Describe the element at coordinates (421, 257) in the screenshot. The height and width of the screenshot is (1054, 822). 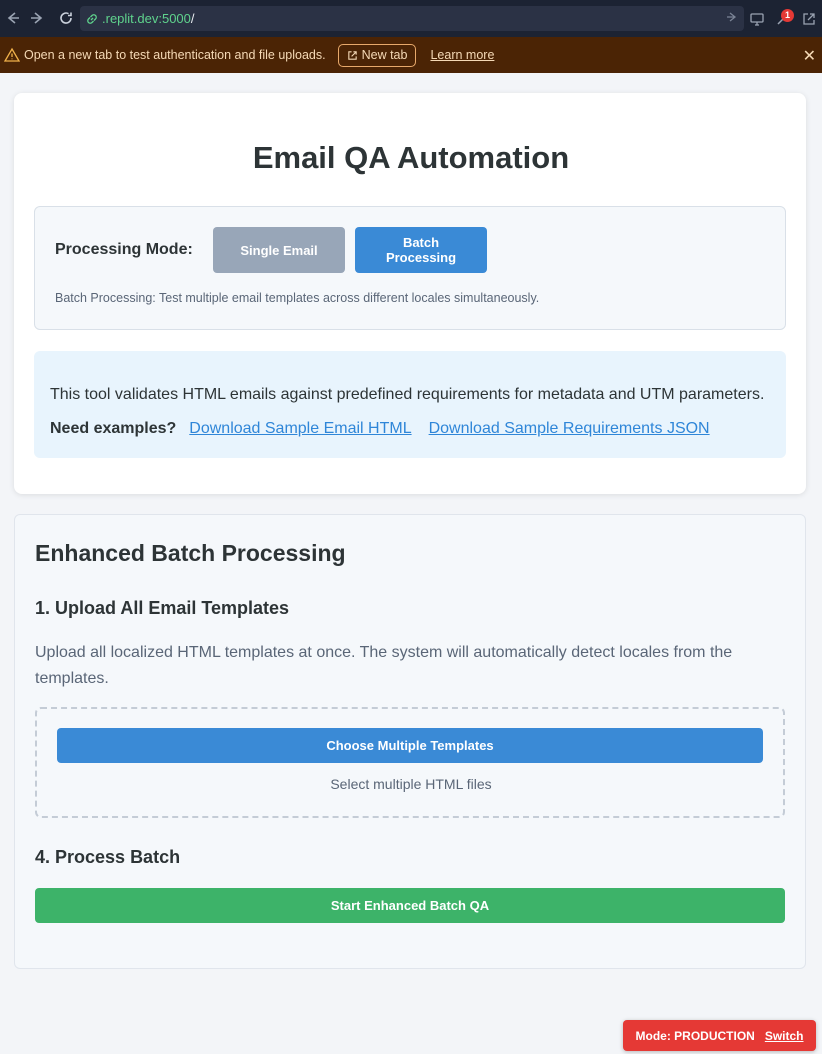
I see `batch-label-line2: Processing` at that location.